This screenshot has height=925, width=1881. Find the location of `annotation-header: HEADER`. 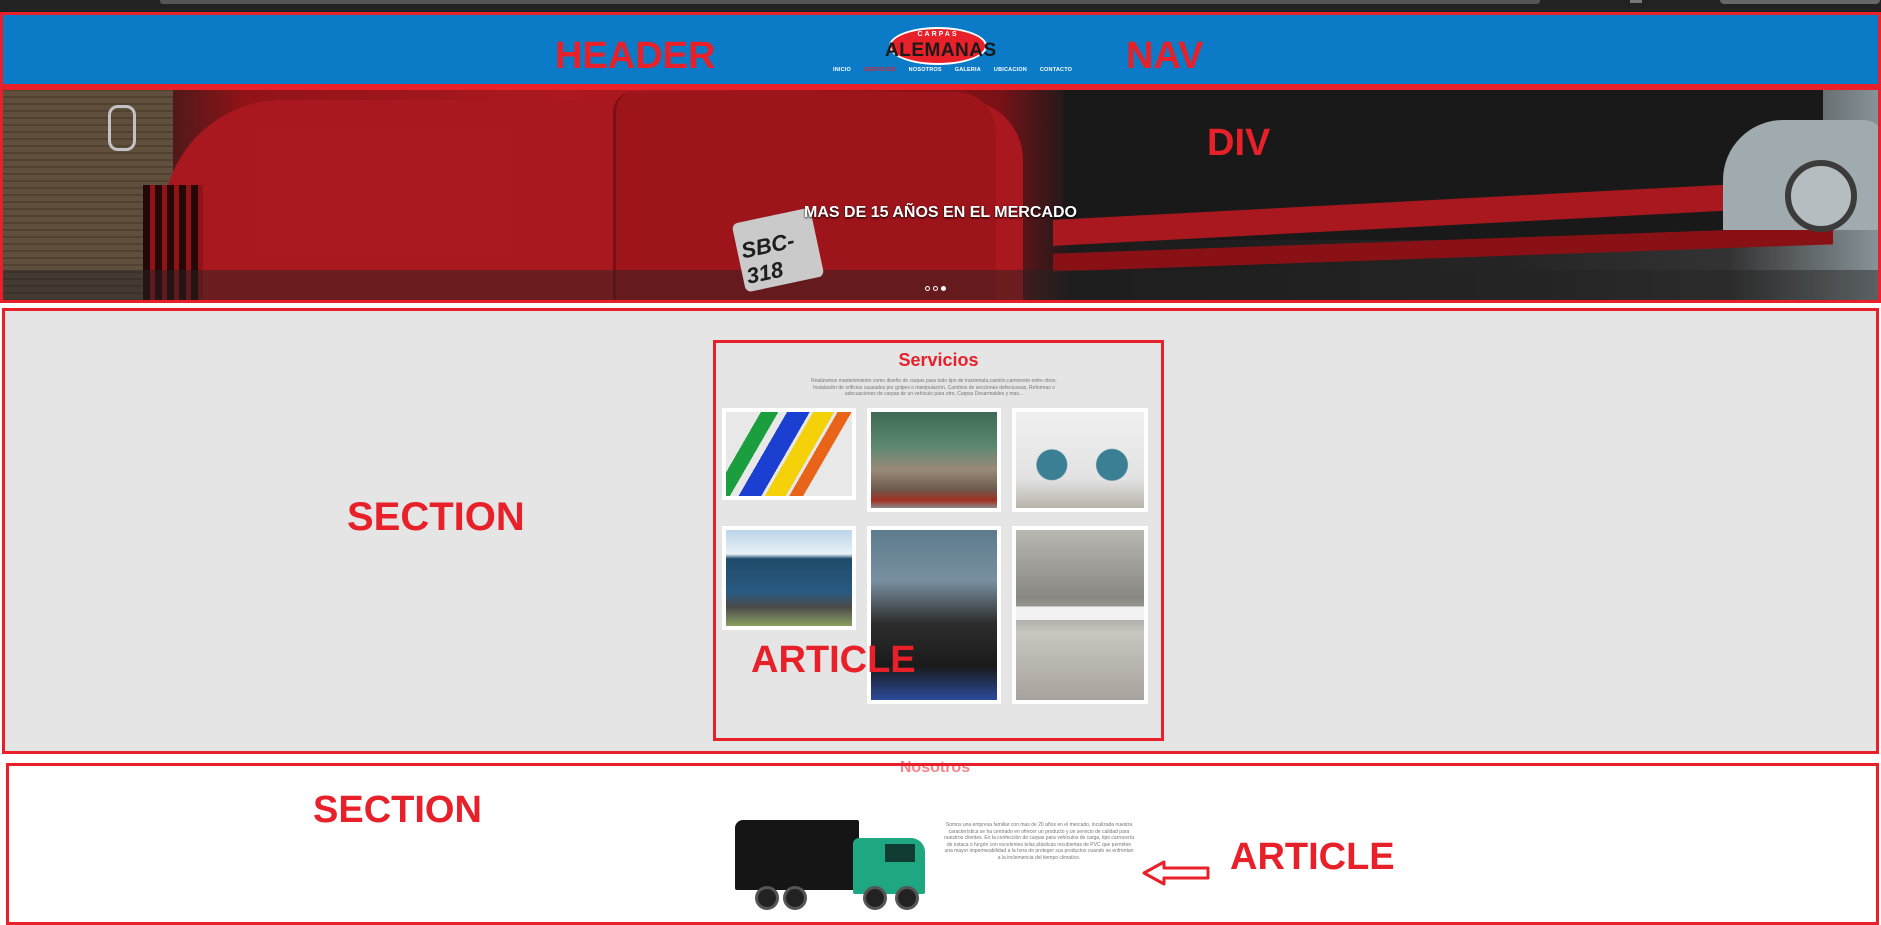

annotation-header: HEADER is located at coordinates (635, 56).